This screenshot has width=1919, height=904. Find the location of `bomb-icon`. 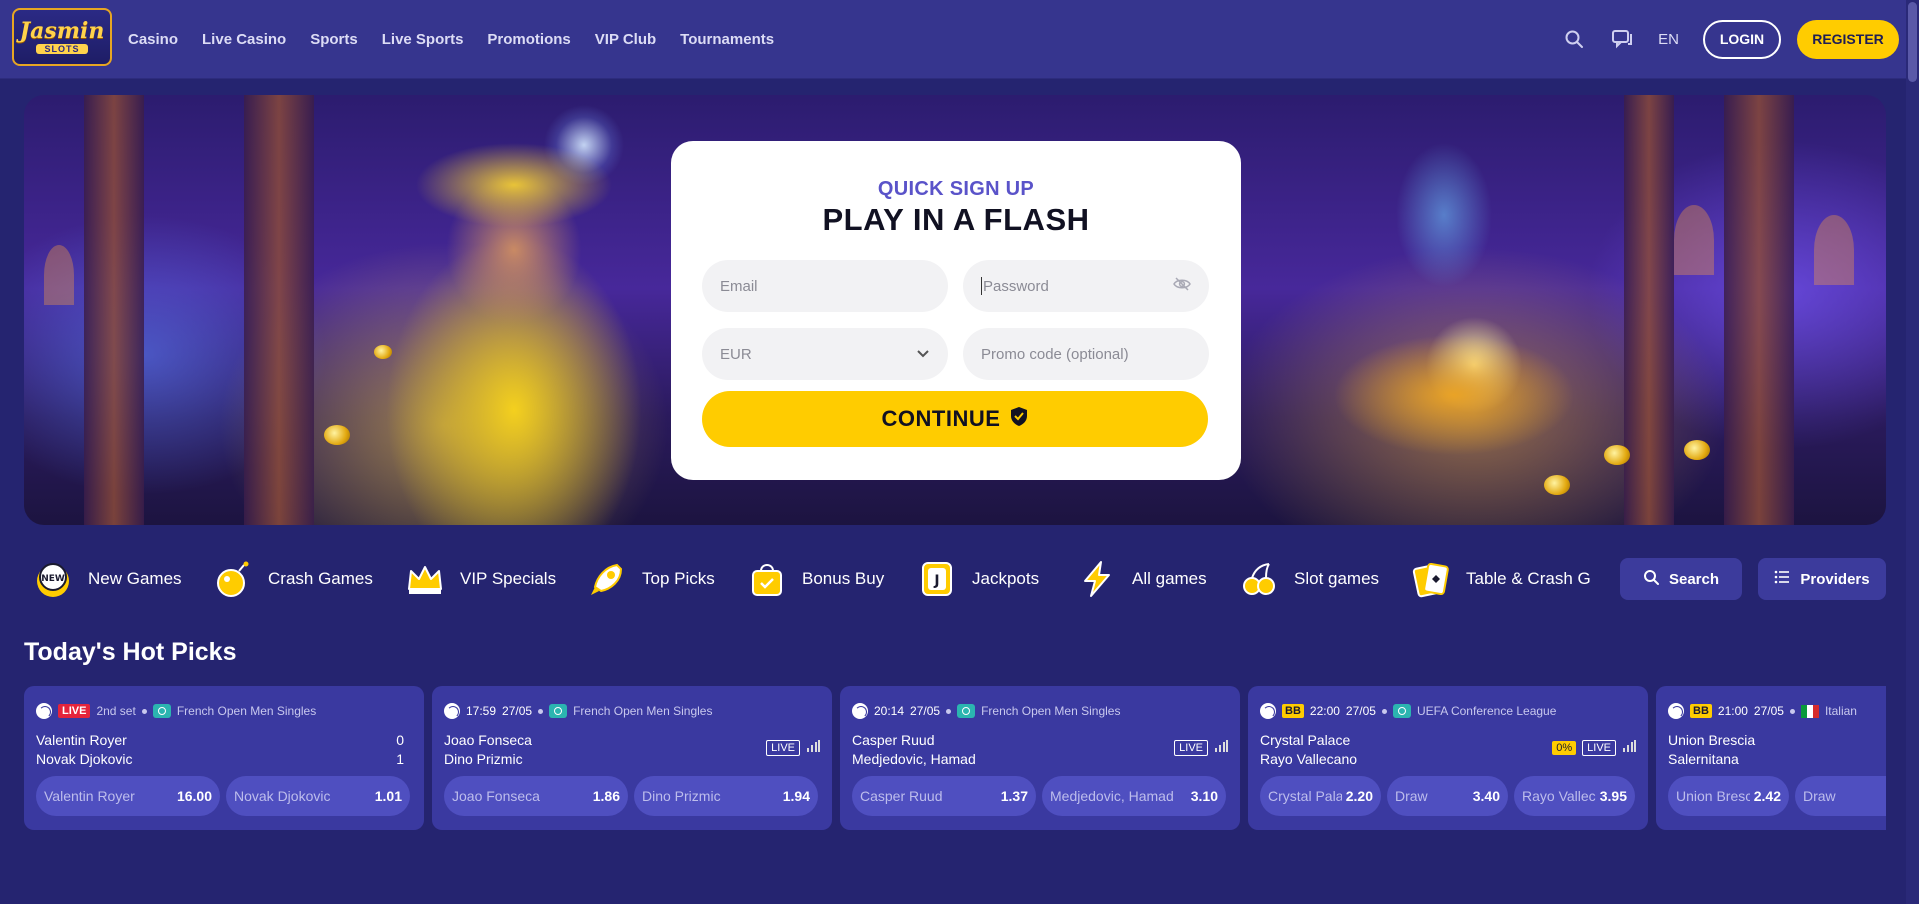

bomb-icon is located at coordinates (233, 579).